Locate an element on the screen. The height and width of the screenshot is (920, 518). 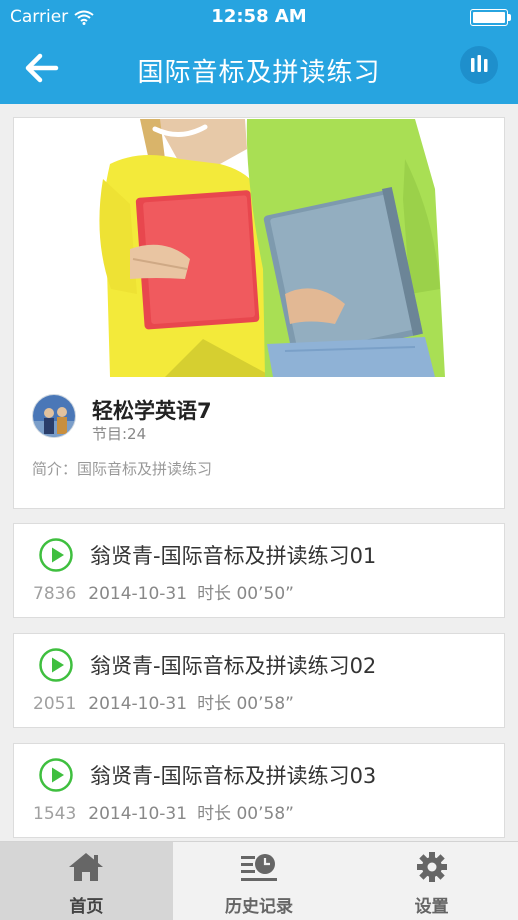
tab-home: 首页 is located at coordinates (86, 881).